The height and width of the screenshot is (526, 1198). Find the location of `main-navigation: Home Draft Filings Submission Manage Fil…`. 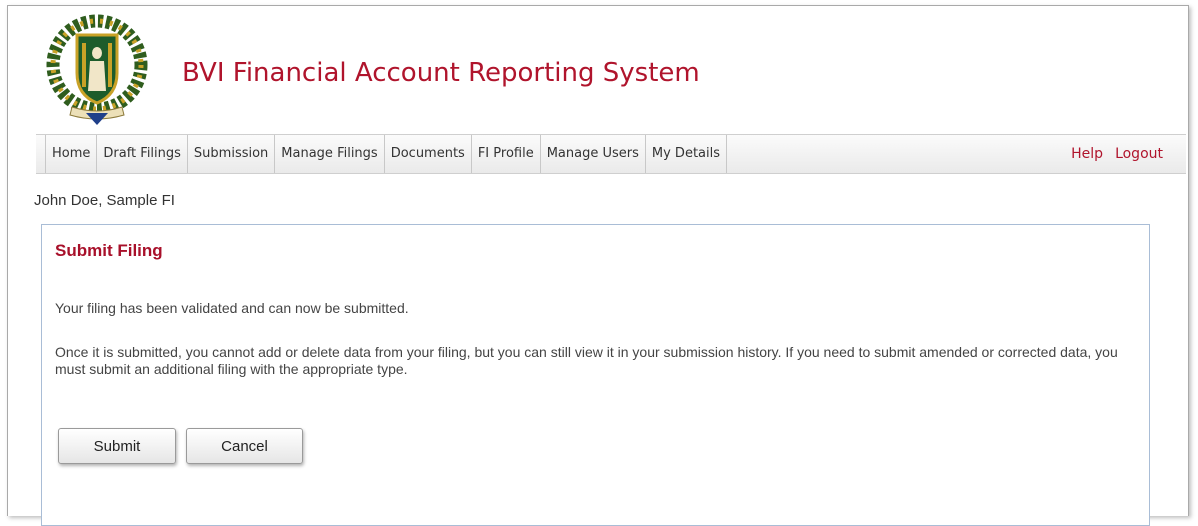

main-navigation: Home Draft Filings Submission Manage Fil… is located at coordinates (611, 154).